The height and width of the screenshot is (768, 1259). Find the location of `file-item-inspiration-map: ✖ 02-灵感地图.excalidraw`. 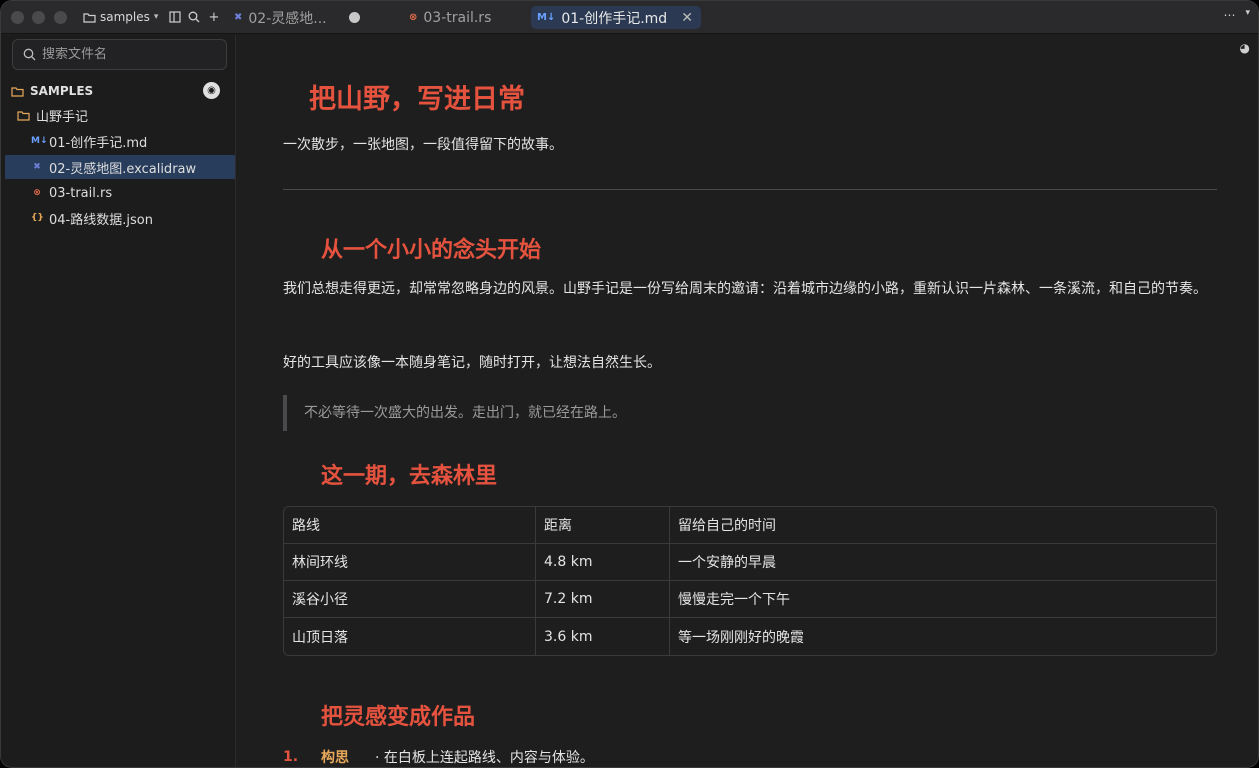

file-item-inspiration-map: ✖ 02-灵感地图.excalidraw is located at coordinates (120, 167).